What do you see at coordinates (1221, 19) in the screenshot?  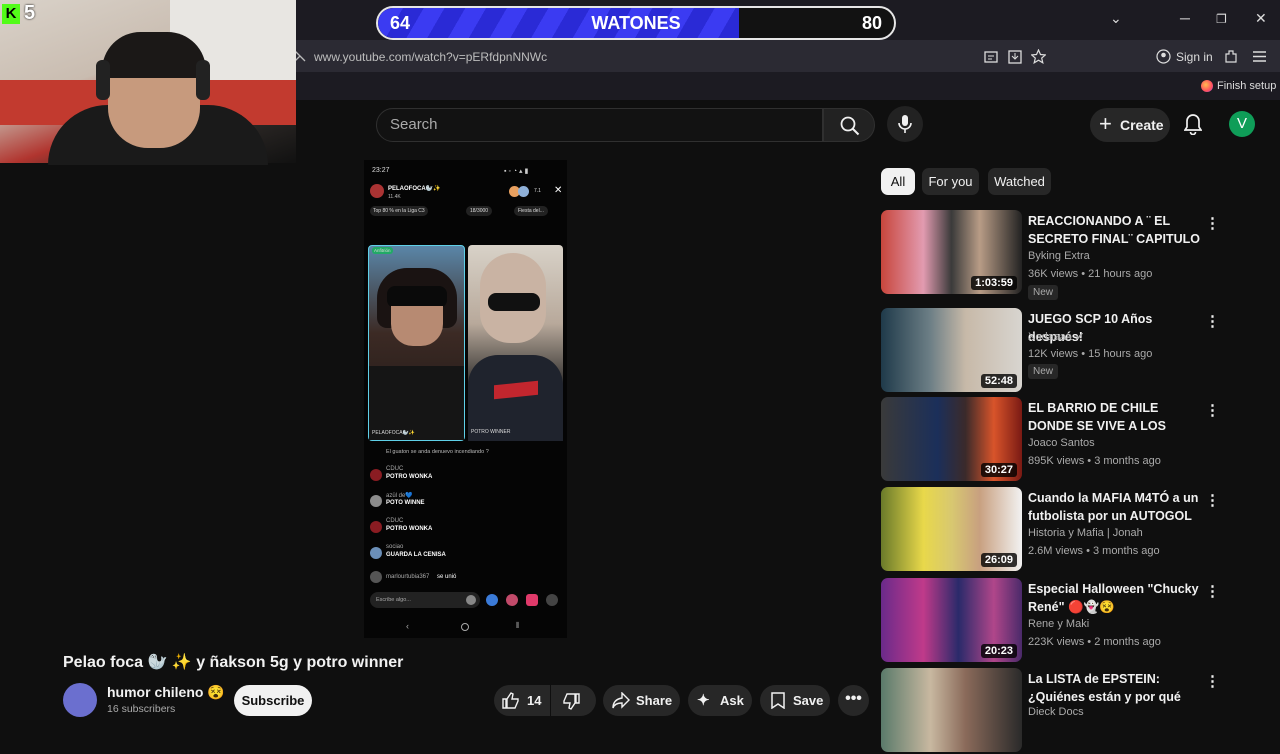 I see `maximize-icon: ❐` at bounding box center [1221, 19].